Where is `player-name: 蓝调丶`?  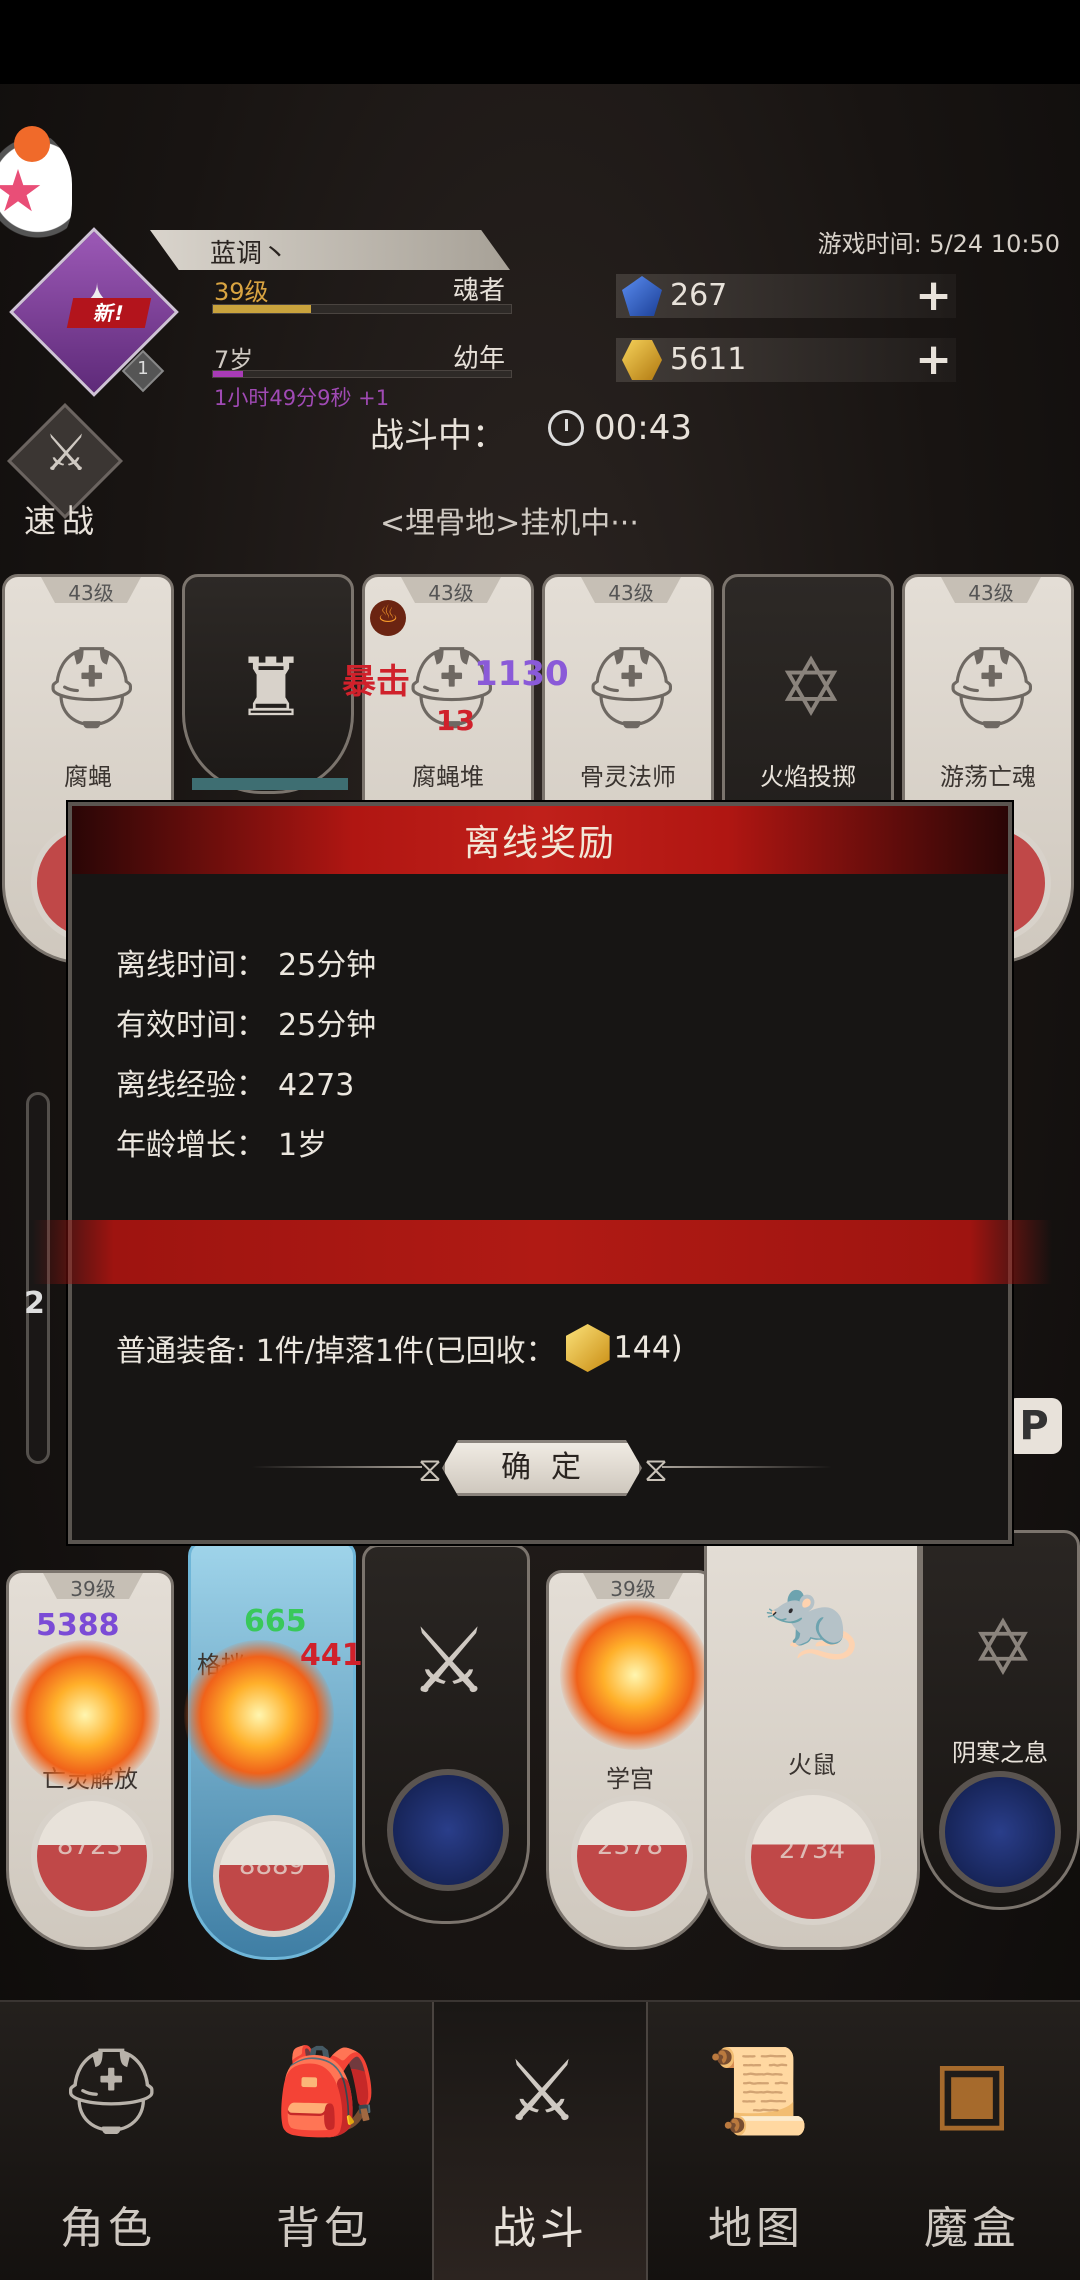
player-name: 蓝调丶 is located at coordinates (249, 254).